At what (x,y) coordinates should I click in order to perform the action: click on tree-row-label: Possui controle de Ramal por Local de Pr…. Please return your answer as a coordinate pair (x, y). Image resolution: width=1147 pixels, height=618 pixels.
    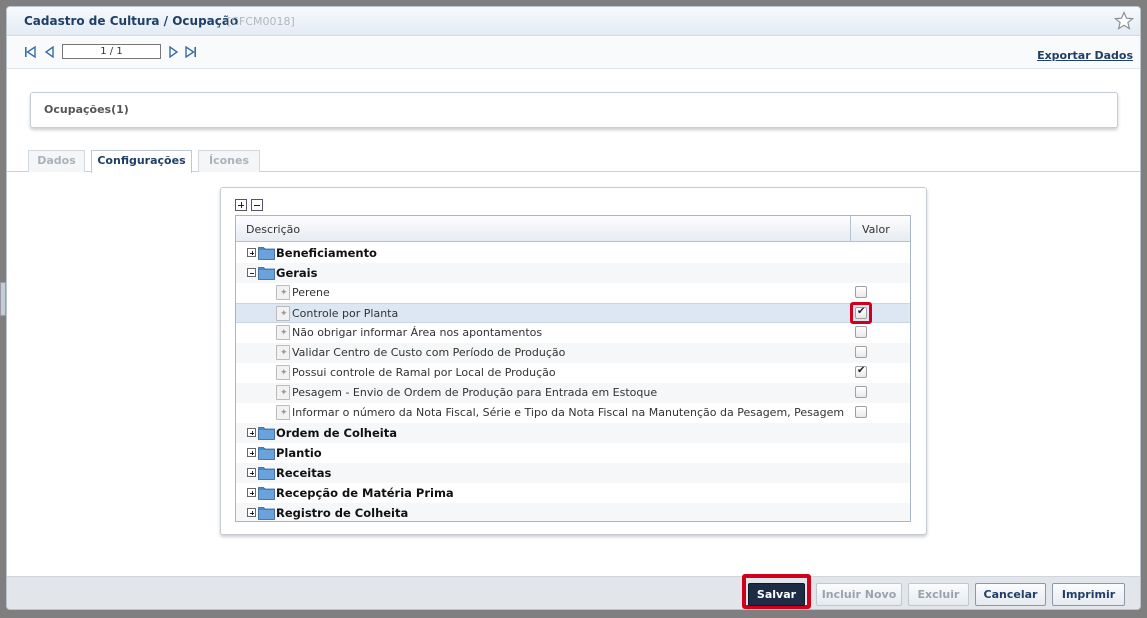
    Looking at the image, I should click on (424, 372).